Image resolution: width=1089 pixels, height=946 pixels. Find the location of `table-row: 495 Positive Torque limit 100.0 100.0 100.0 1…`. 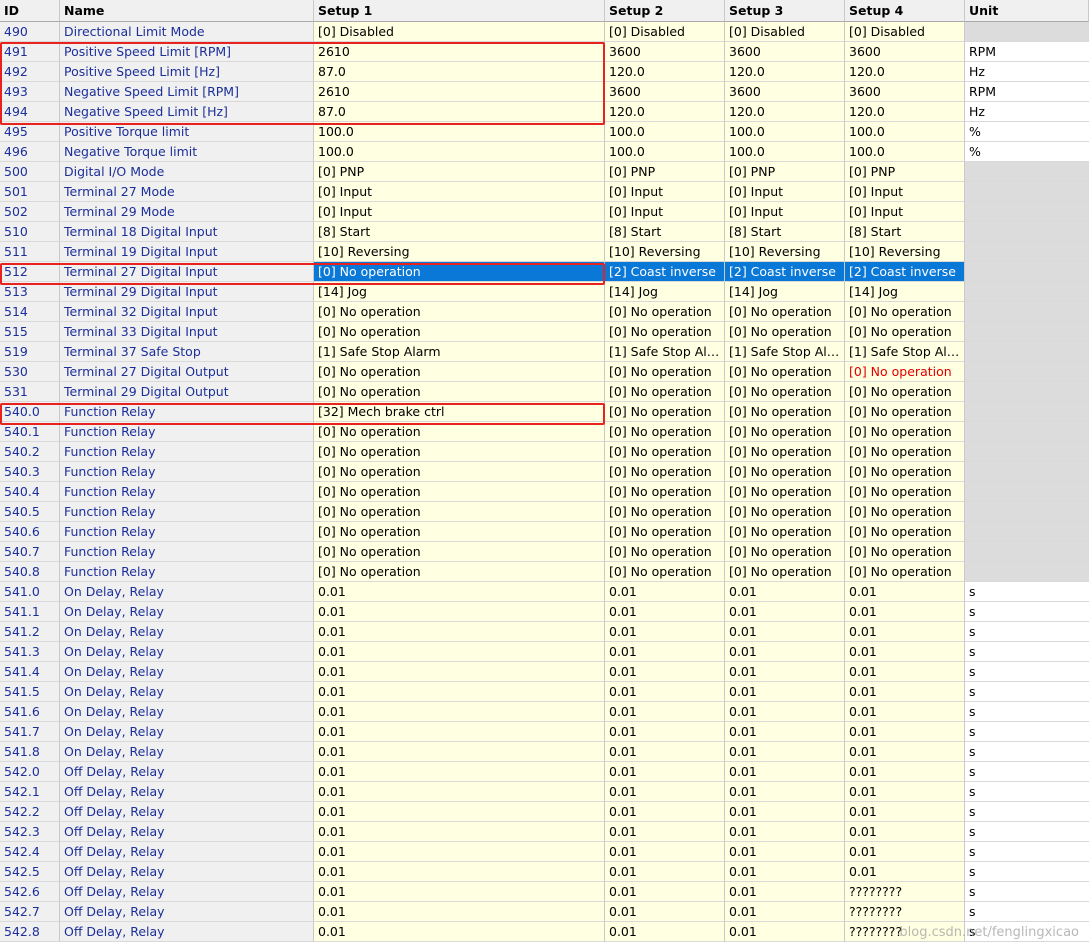

table-row: 495 Positive Torque limit 100.0 100.0 100.0 1… is located at coordinates (544, 132).